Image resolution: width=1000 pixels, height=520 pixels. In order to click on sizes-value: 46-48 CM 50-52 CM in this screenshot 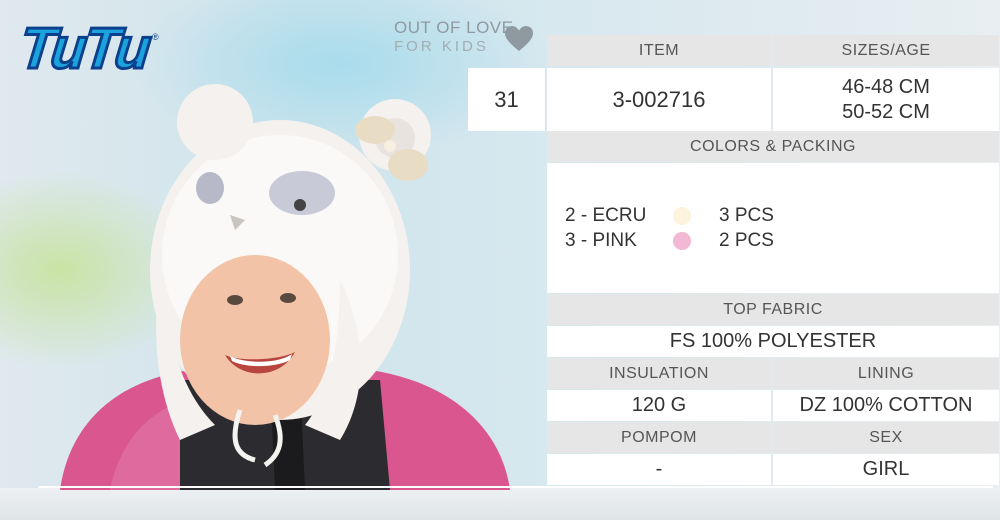, I will do `click(886, 99)`.